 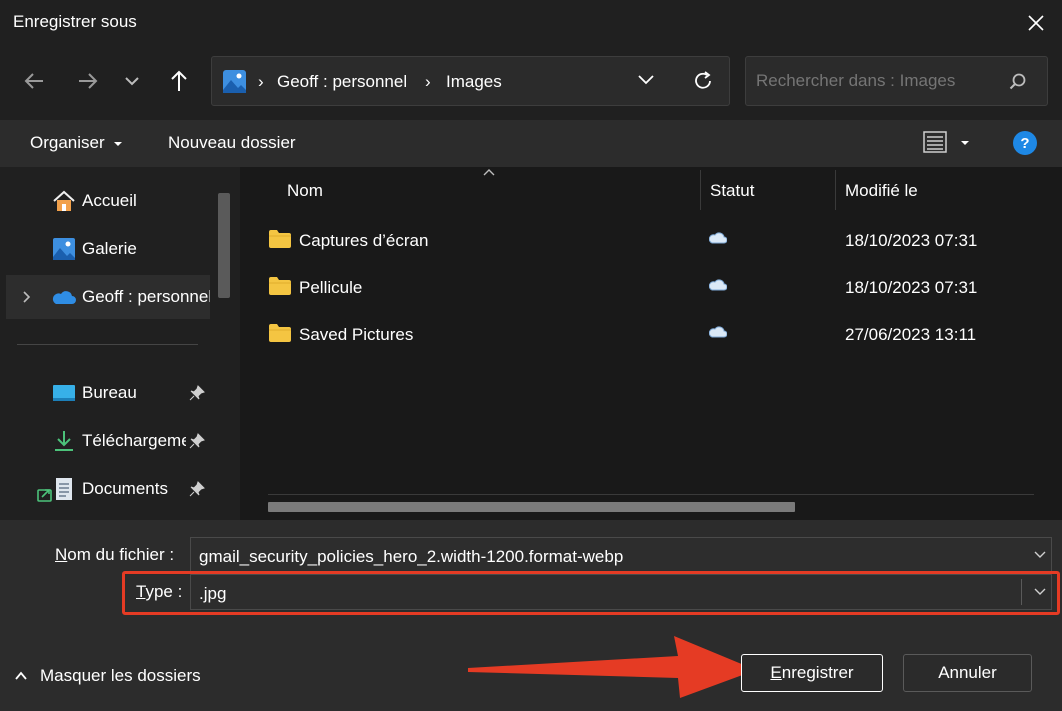 What do you see at coordinates (64, 441) in the screenshot?
I see `download-icon` at bounding box center [64, 441].